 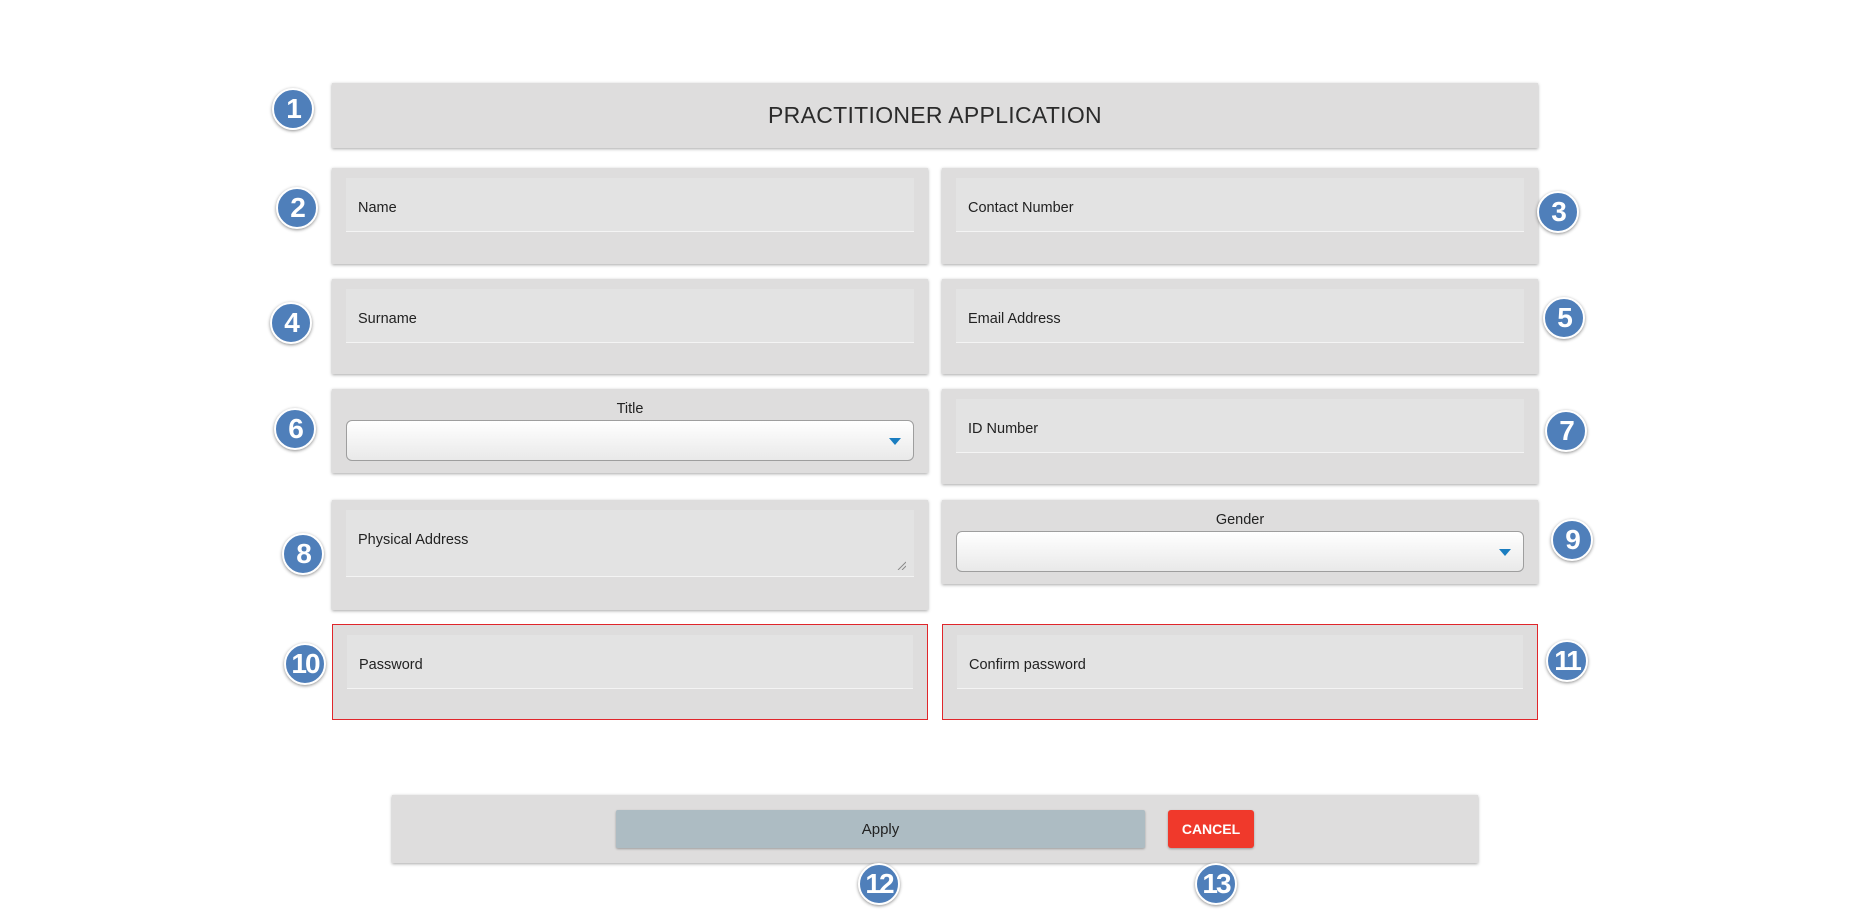 I want to click on title-select, so click(x=630, y=440).